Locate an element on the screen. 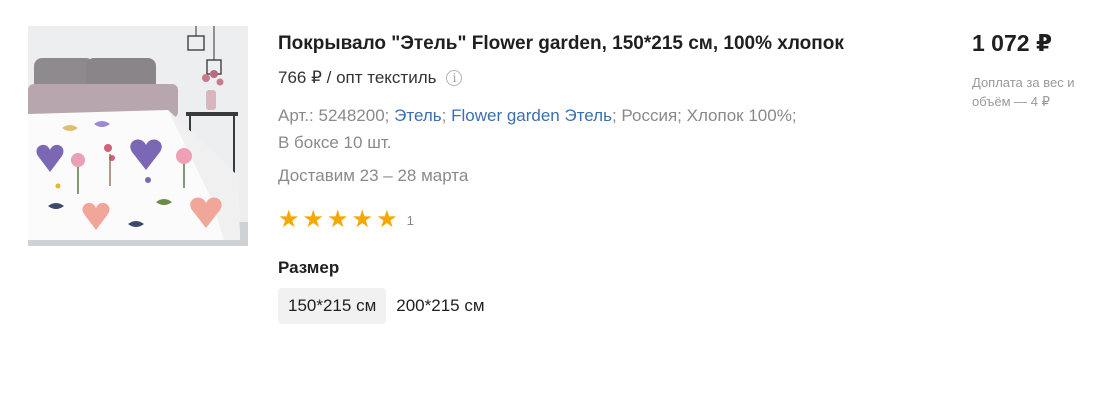 Image resolution: width=1118 pixels, height=409 pixels. size-option-200x215: 200*215 см is located at coordinates (440, 306).